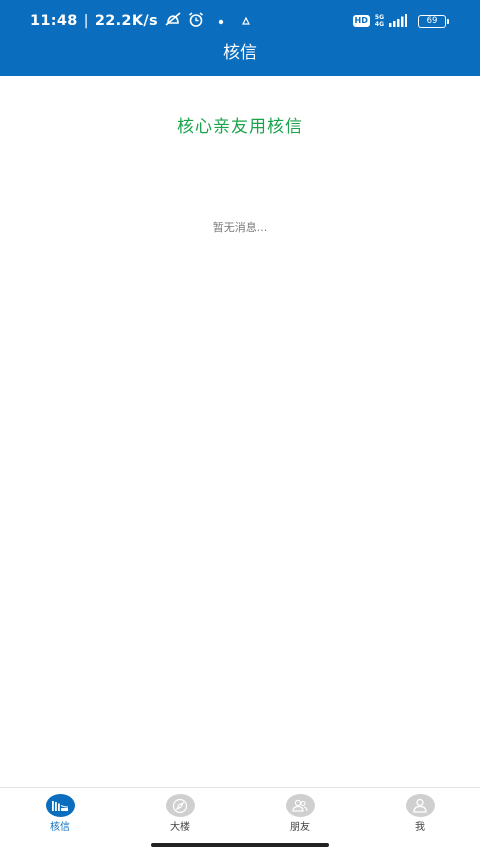  Describe the element at coordinates (180, 827) in the screenshot. I see `tab-label-dalou: 大楼` at that location.